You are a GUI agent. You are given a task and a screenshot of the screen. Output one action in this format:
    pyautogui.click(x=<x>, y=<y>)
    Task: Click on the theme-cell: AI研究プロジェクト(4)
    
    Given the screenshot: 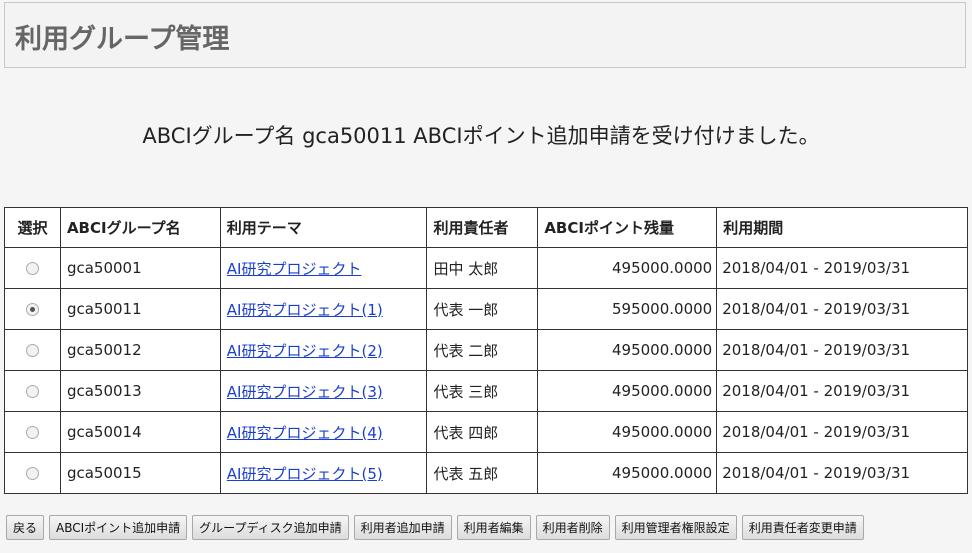 What is the action you would take?
    pyautogui.click(x=323, y=432)
    